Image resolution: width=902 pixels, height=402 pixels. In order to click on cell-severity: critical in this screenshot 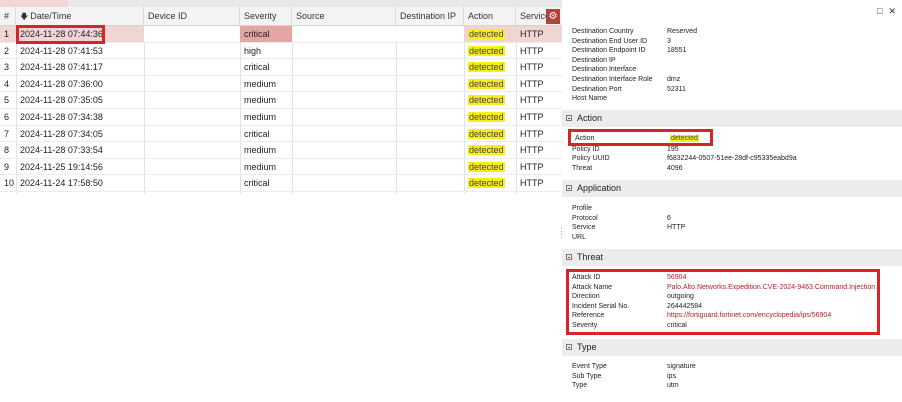, I will do `click(257, 67)`.